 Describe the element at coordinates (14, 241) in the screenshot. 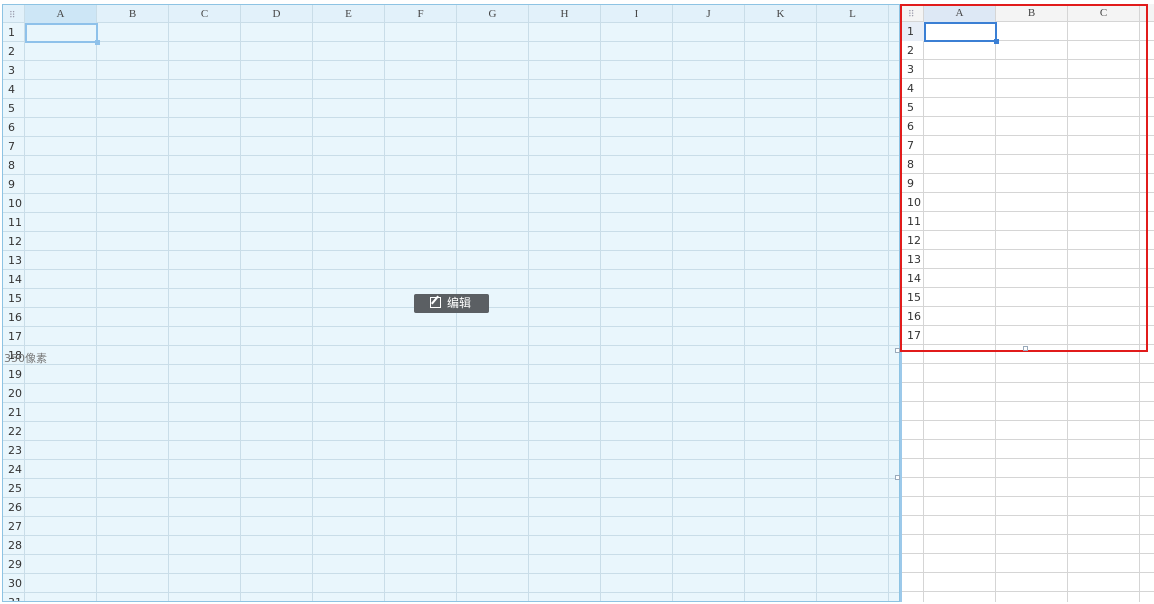

I see `row-header-12: 12` at that location.